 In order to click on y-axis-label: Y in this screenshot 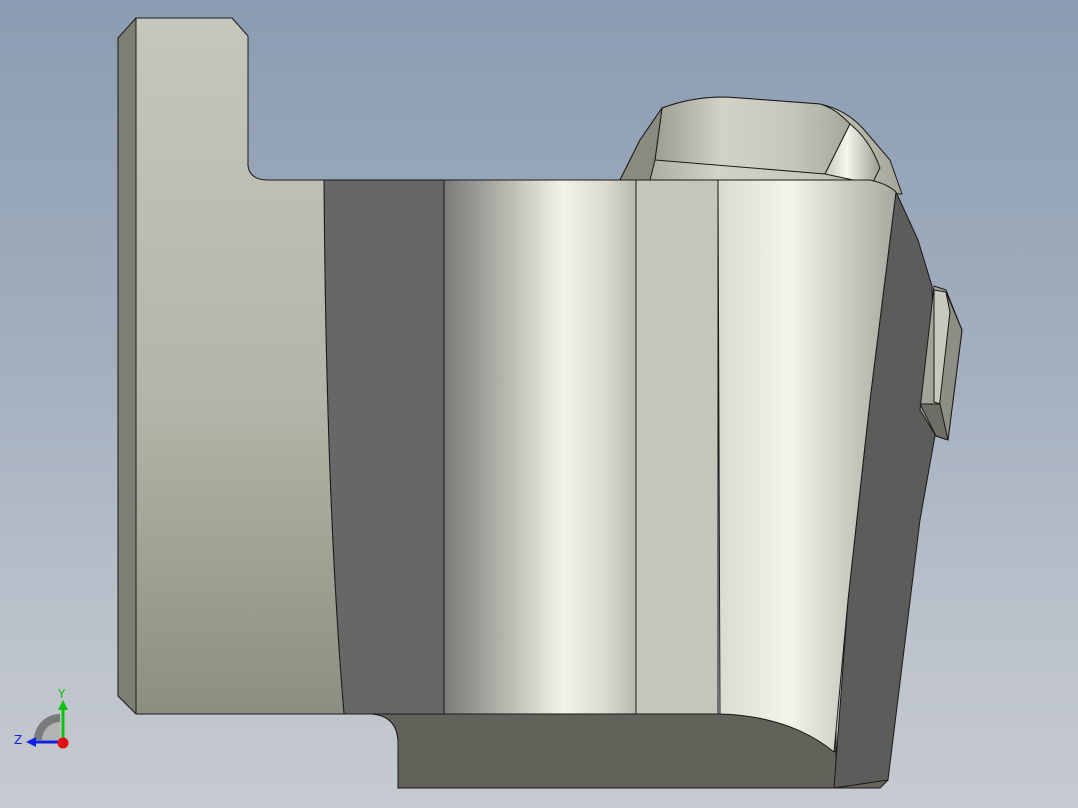, I will do `click(61, 694)`.